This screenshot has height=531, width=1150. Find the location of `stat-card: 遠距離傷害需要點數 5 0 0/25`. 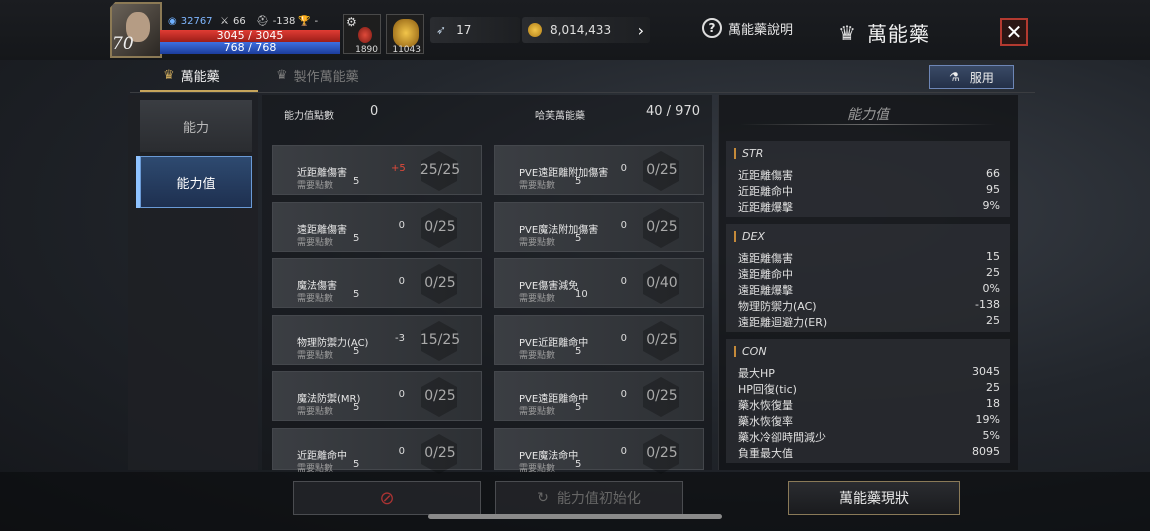

stat-card: 遠距離傷害需要點數 5 0 0/25 is located at coordinates (377, 227).